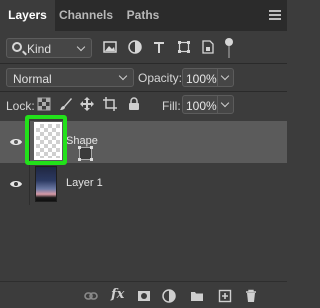  Describe the element at coordinates (159, 47) in the screenshot. I see `type-filter-icon` at that location.